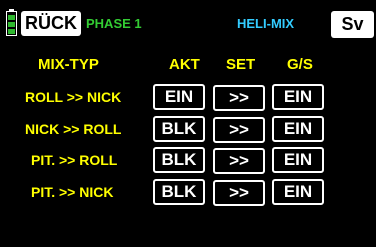 The height and width of the screenshot is (247, 376). I want to click on column-header-akt: AKT, so click(184, 64).